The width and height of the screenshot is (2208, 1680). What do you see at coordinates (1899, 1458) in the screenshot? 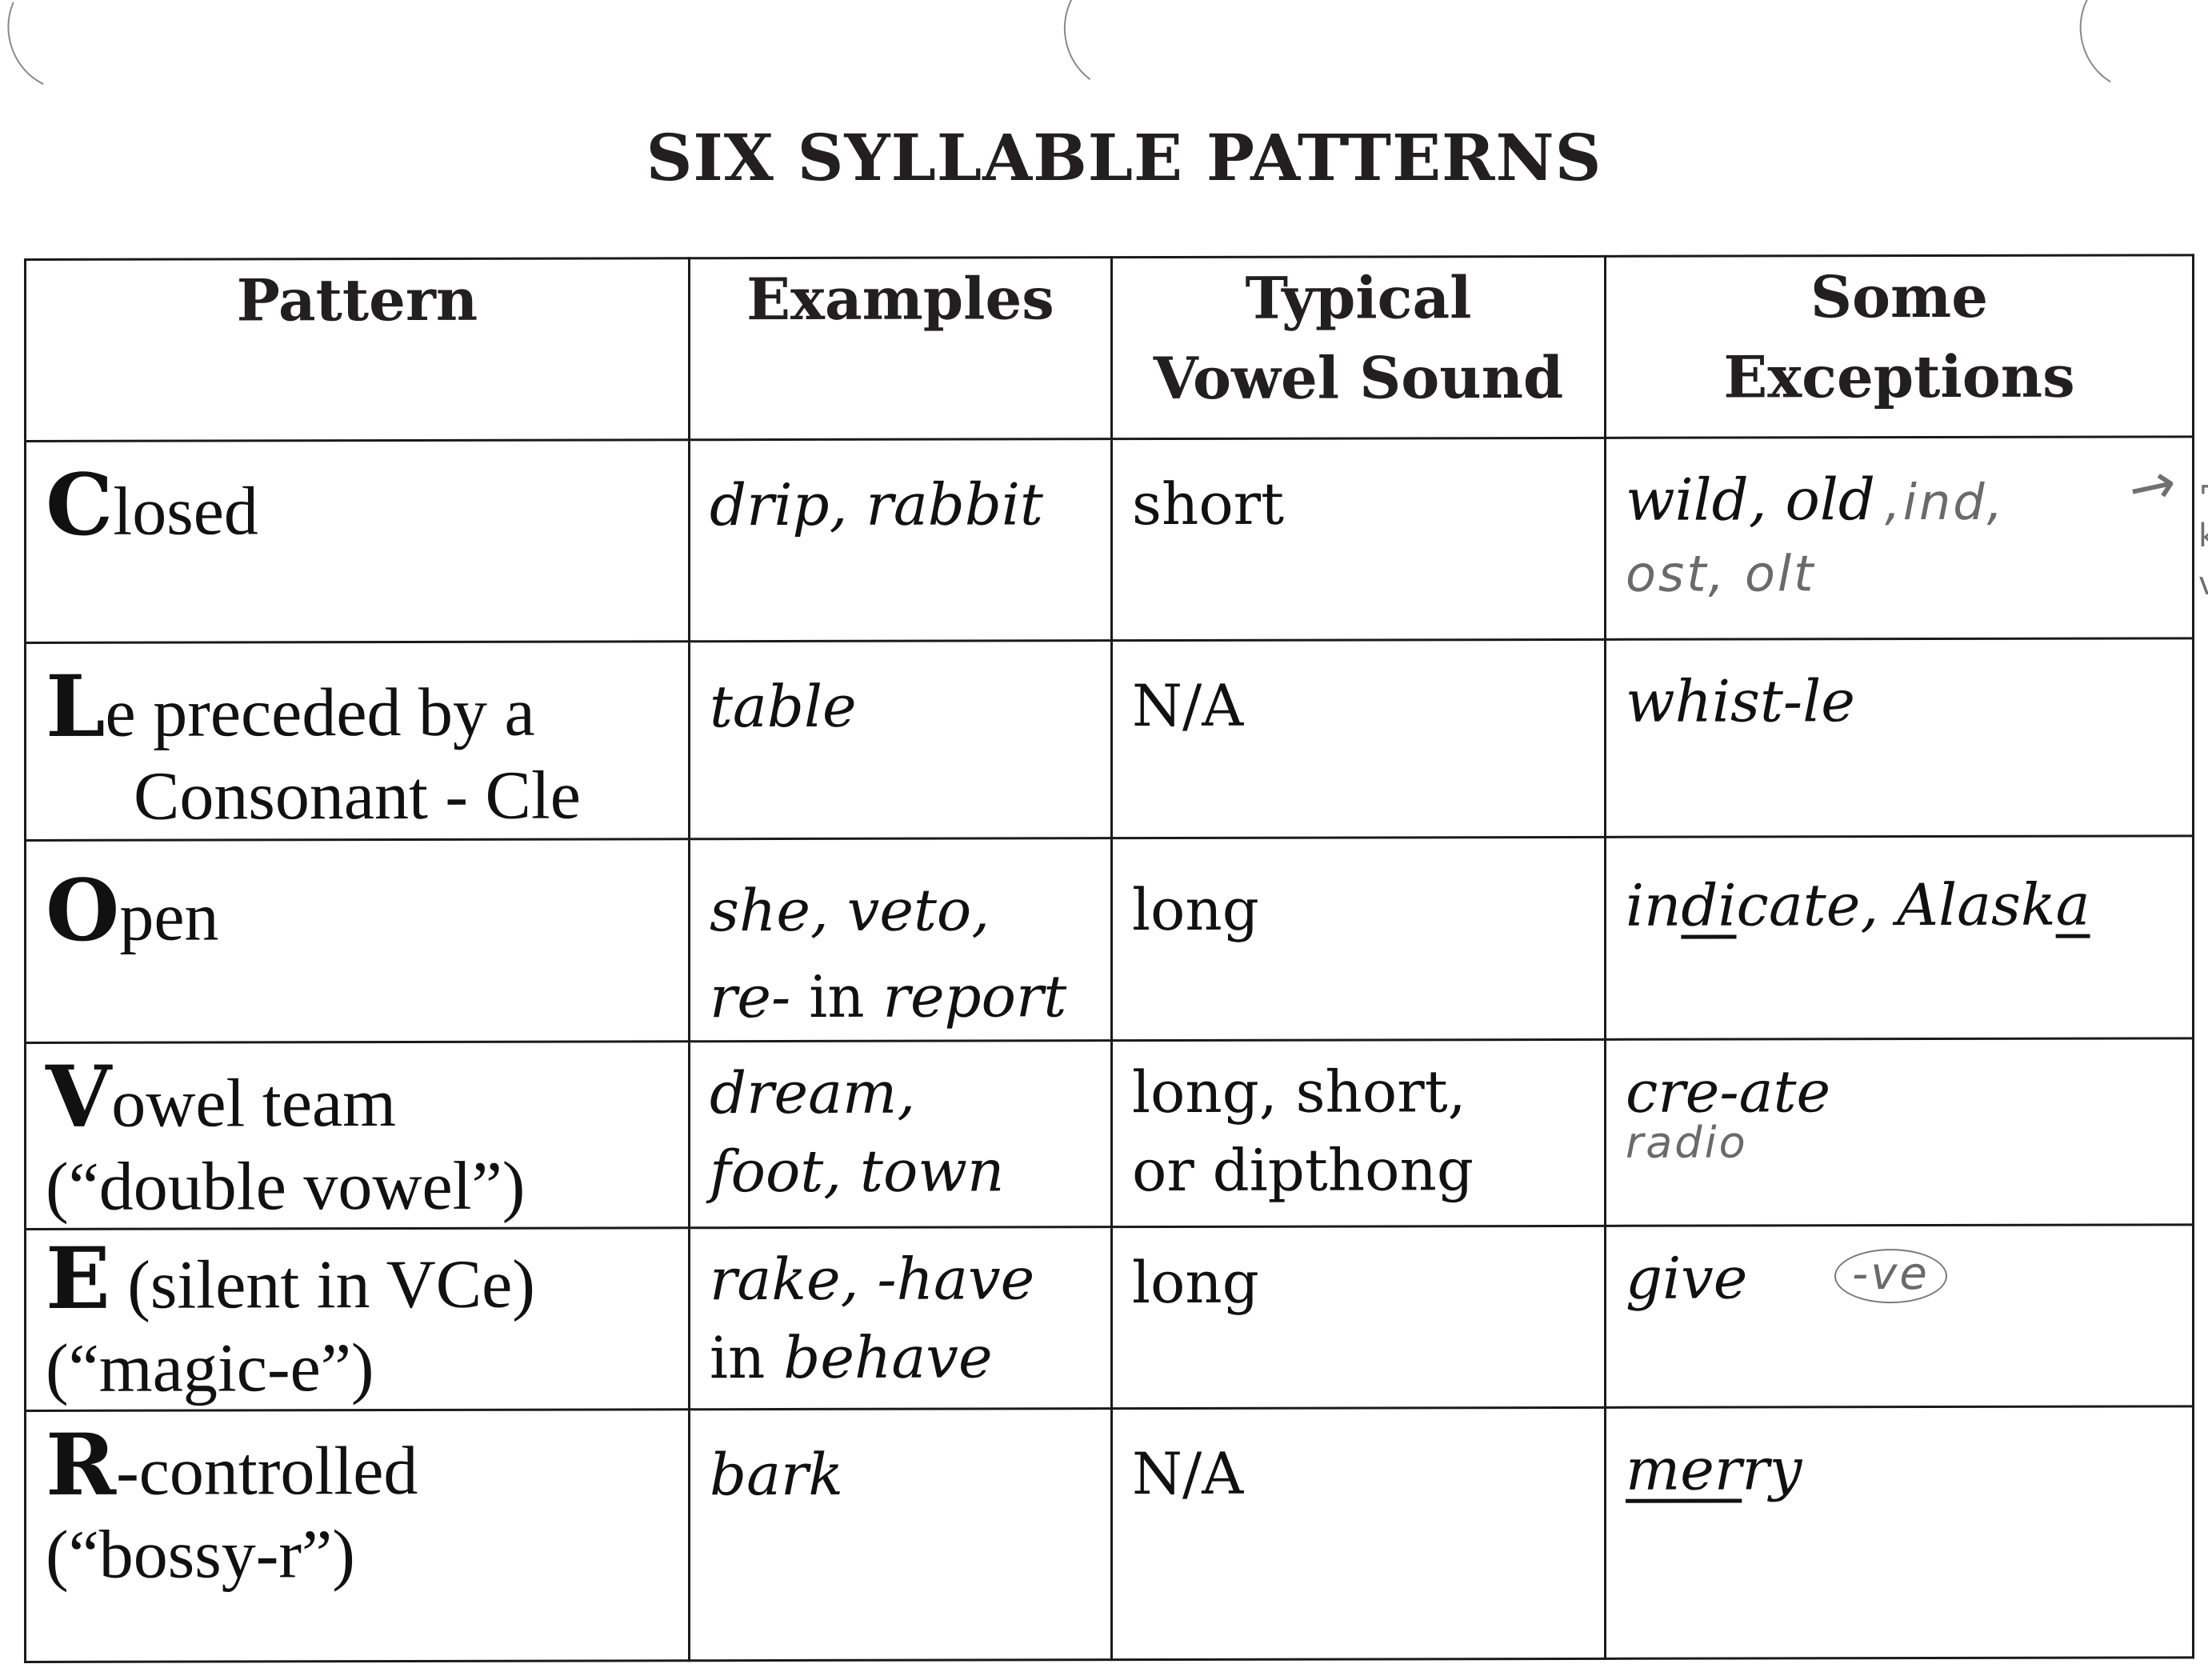
I see `exceptions-text: merry` at bounding box center [1899, 1458].